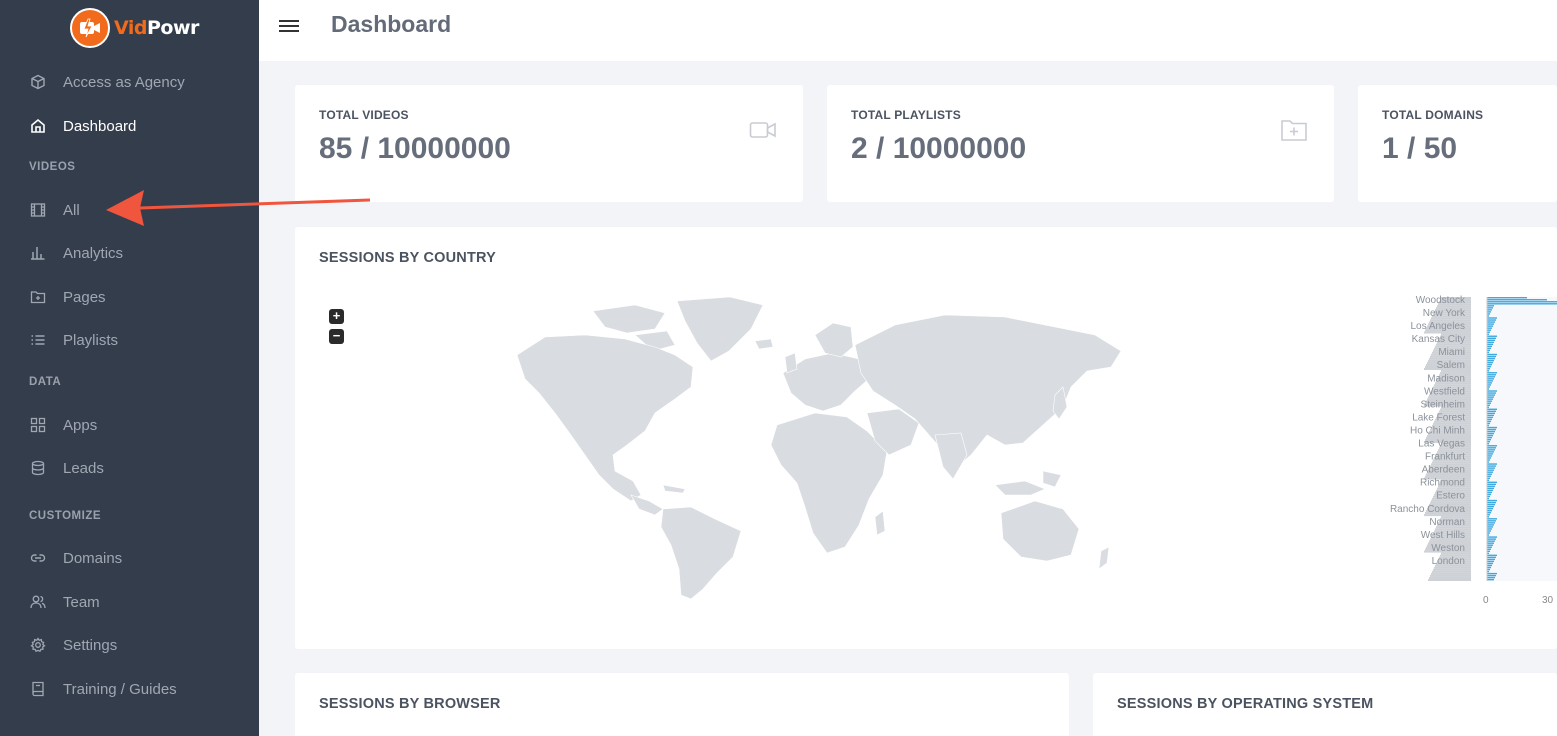 The height and width of the screenshot is (736, 1557). What do you see at coordinates (129, 689) in the screenshot?
I see `sidebar-item-training-guides: Training / Guides` at bounding box center [129, 689].